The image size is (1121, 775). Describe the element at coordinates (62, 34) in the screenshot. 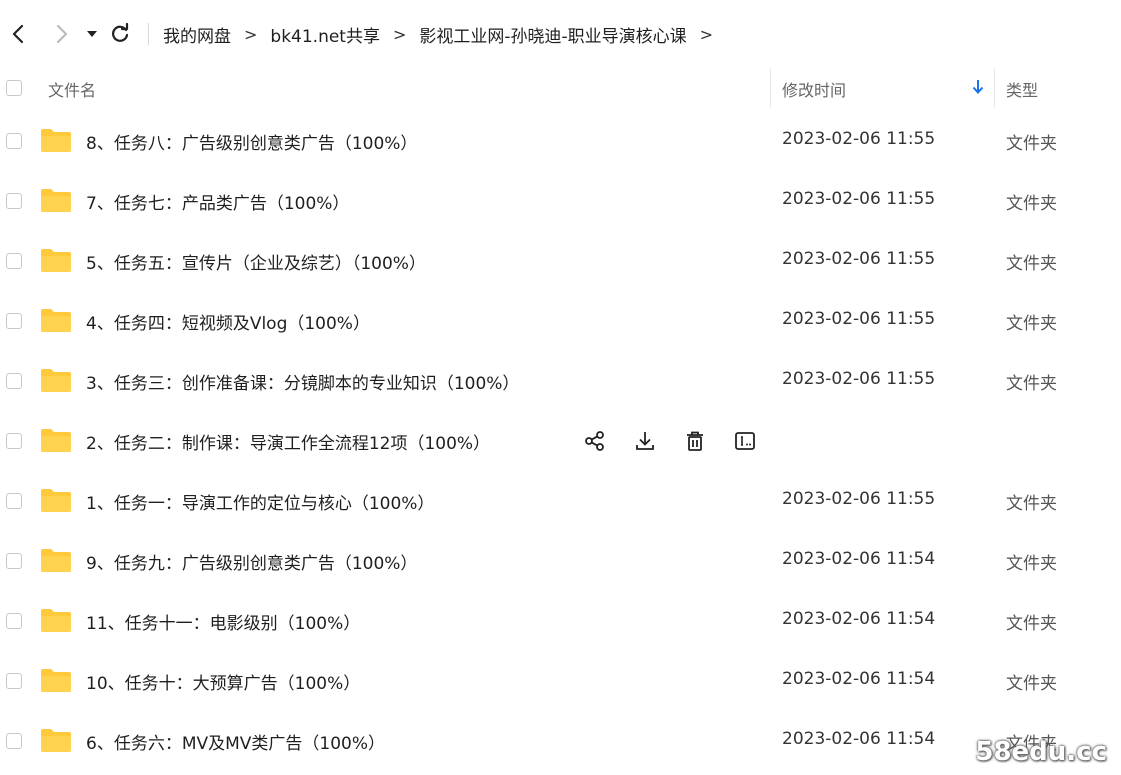

I see `forward-icon` at that location.